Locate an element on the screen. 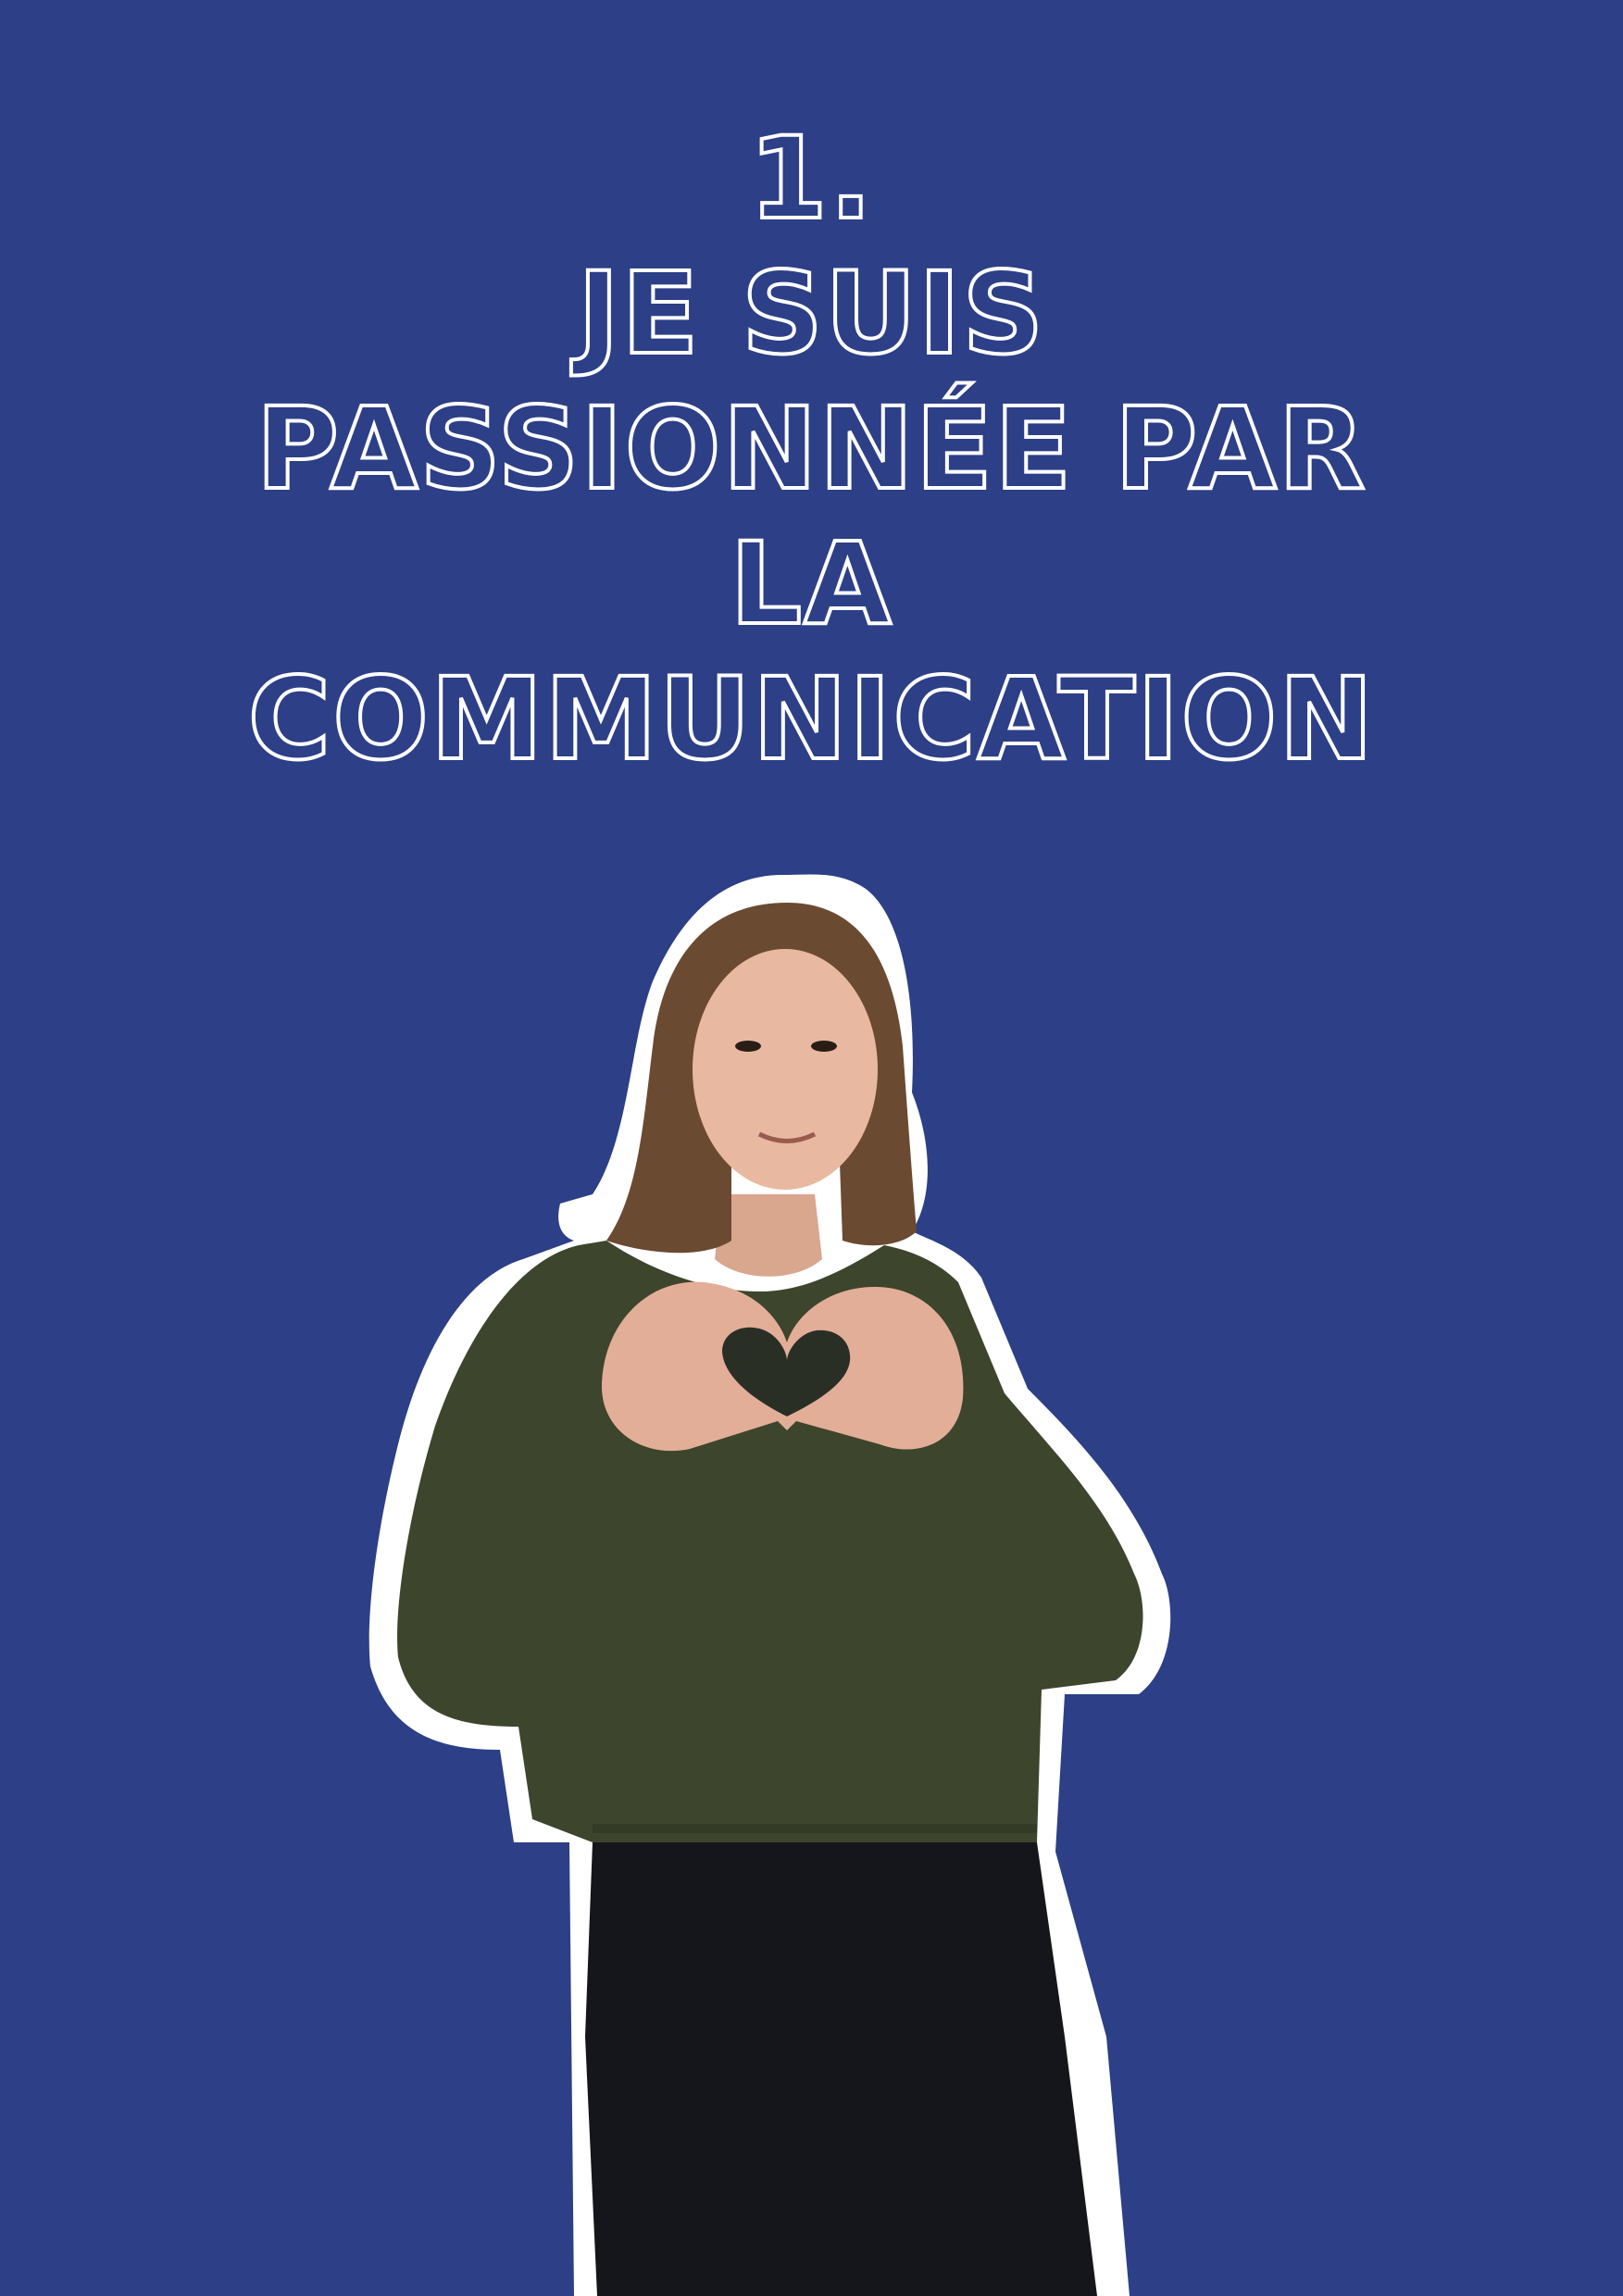  pants is located at coordinates (841, 2069).